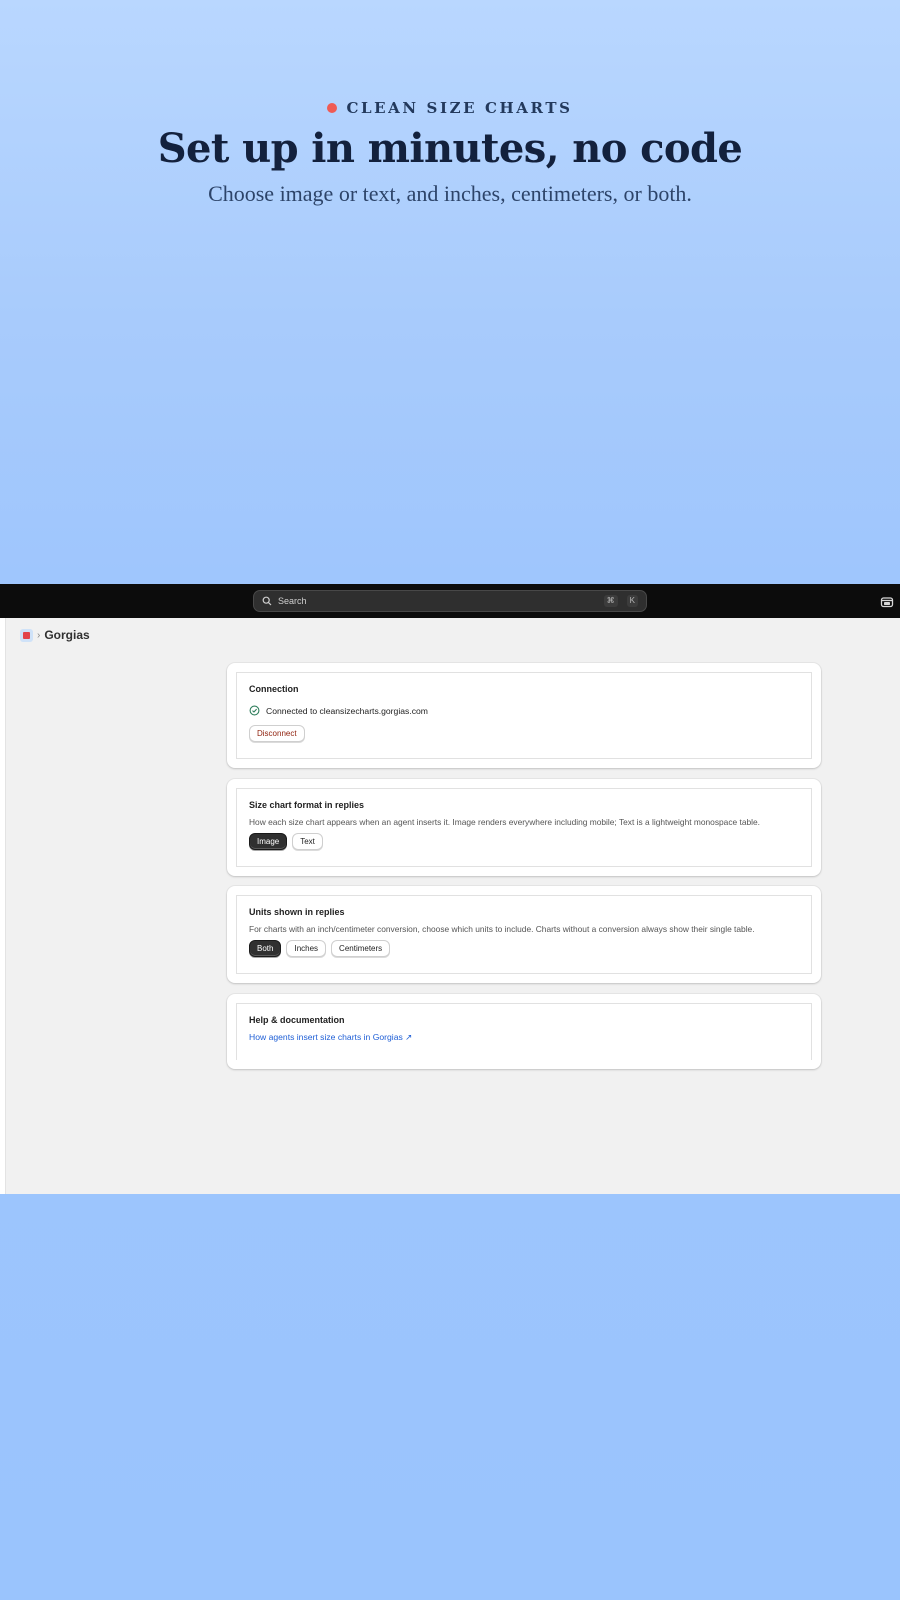  Describe the element at coordinates (297, 1020) in the screenshot. I see `help-title: Help & documentation` at that location.